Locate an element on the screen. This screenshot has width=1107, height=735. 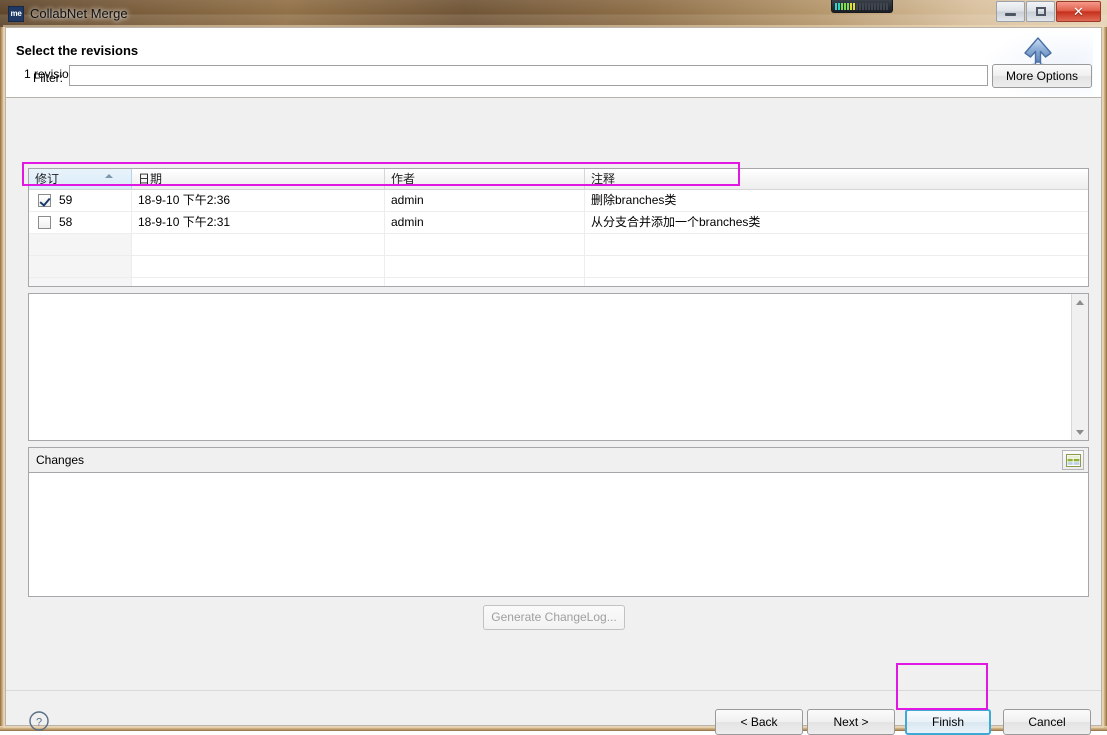
row-comment-cell: 删除branches类 is located at coordinates (836, 200).